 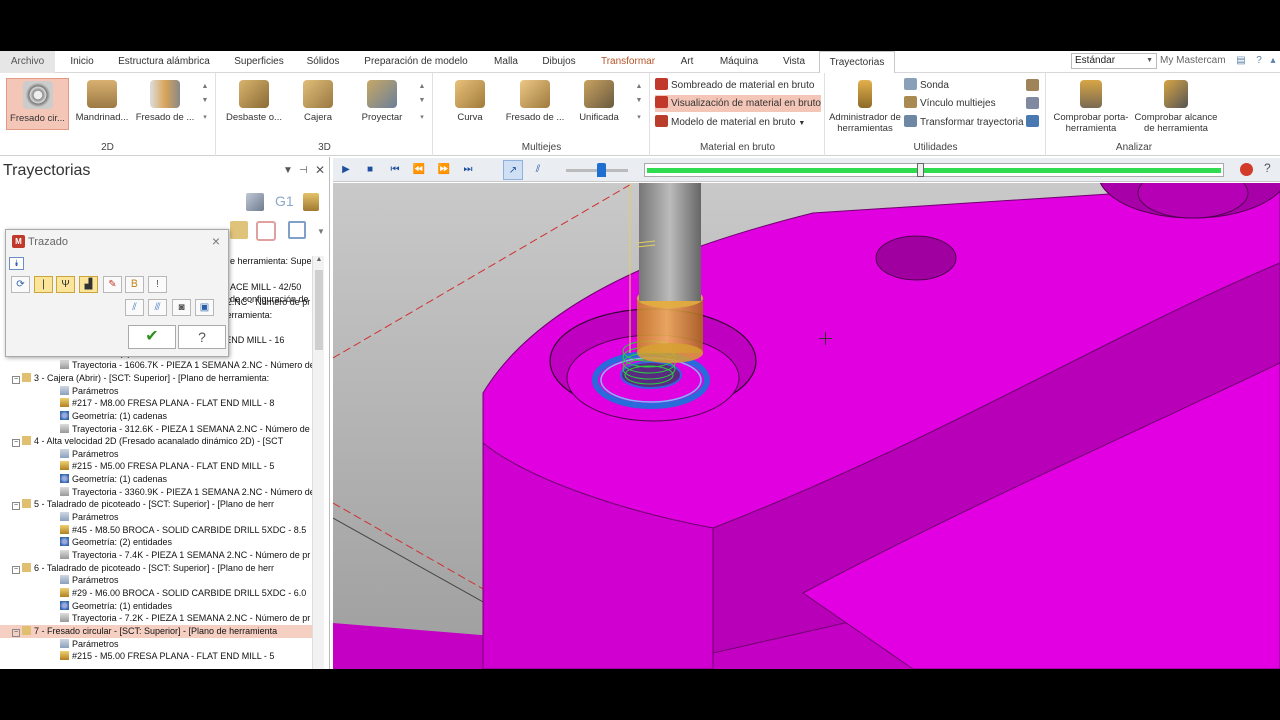 What do you see at coordinates (88, 284) in the screenshot?
I see `holder-stock-icon: ▟` at bounding box center [88, 284].